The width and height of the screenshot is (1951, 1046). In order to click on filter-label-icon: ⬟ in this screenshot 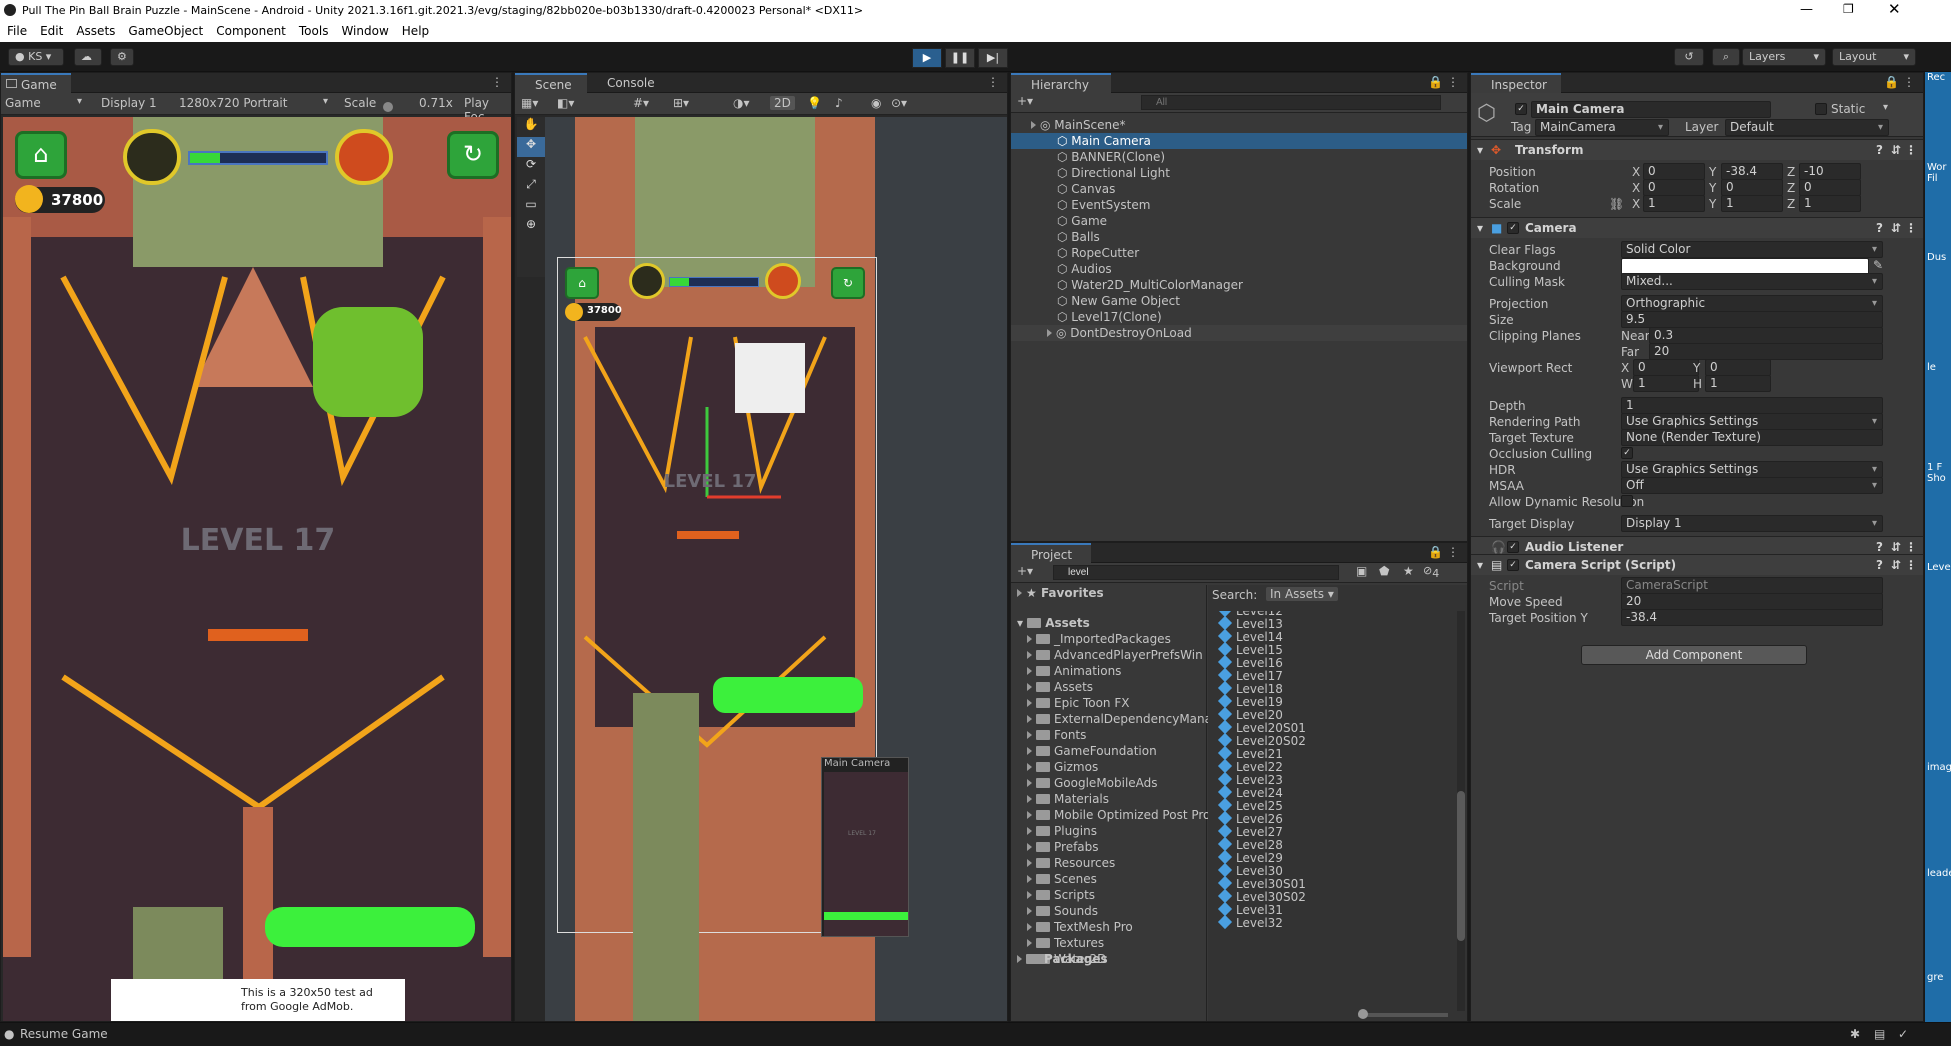, I will do `click(1384, 571)`.